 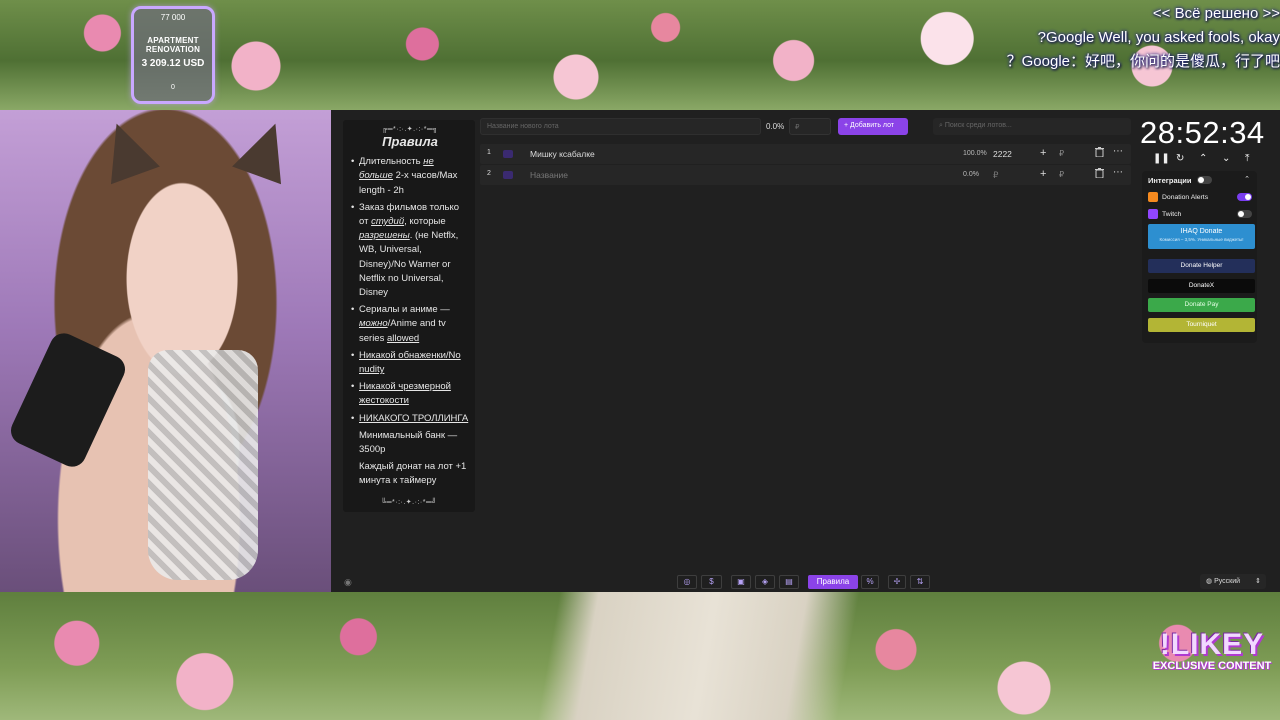 I want to click on rules-ornament-bottom: ╚═*·:·.✦.·:·*═╝, so click(x=409, y=502).